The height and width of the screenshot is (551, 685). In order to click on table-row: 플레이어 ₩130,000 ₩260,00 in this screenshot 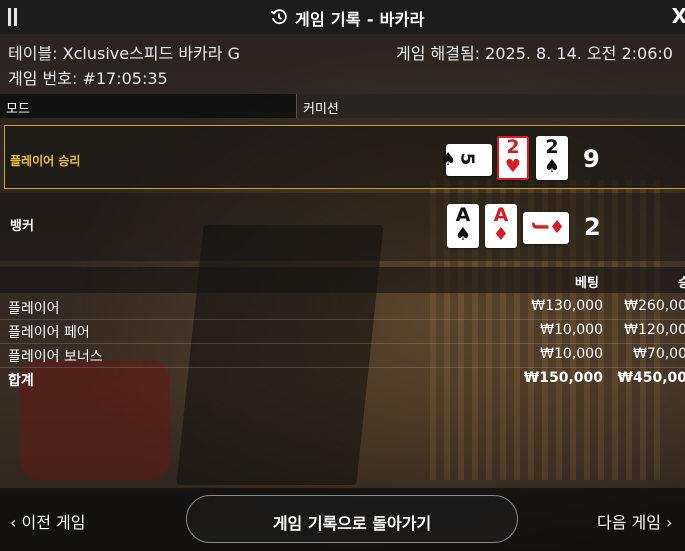, I will do `click(342, 307)`.